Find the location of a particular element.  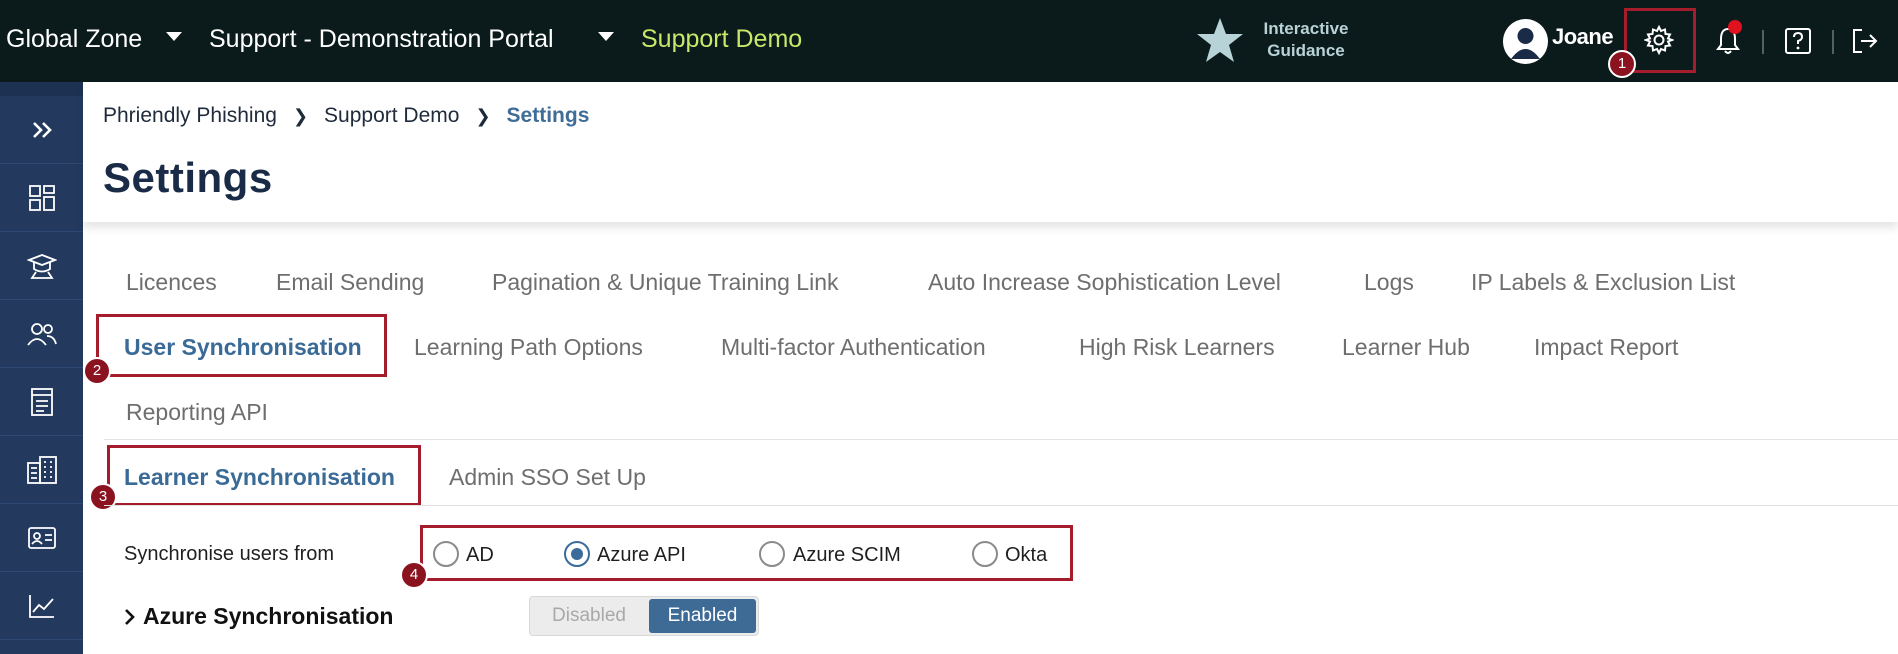

sidebar is located at coordinates (41, 368).